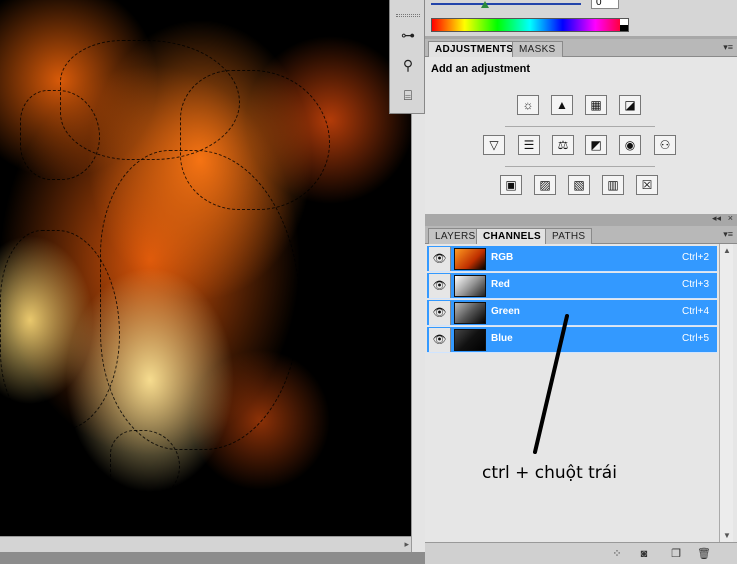 The image size is (737, 564). What do you see at coordinates (408, 15) in the screenshot?
I see `grip-handle` at bounding box center [408, 15].